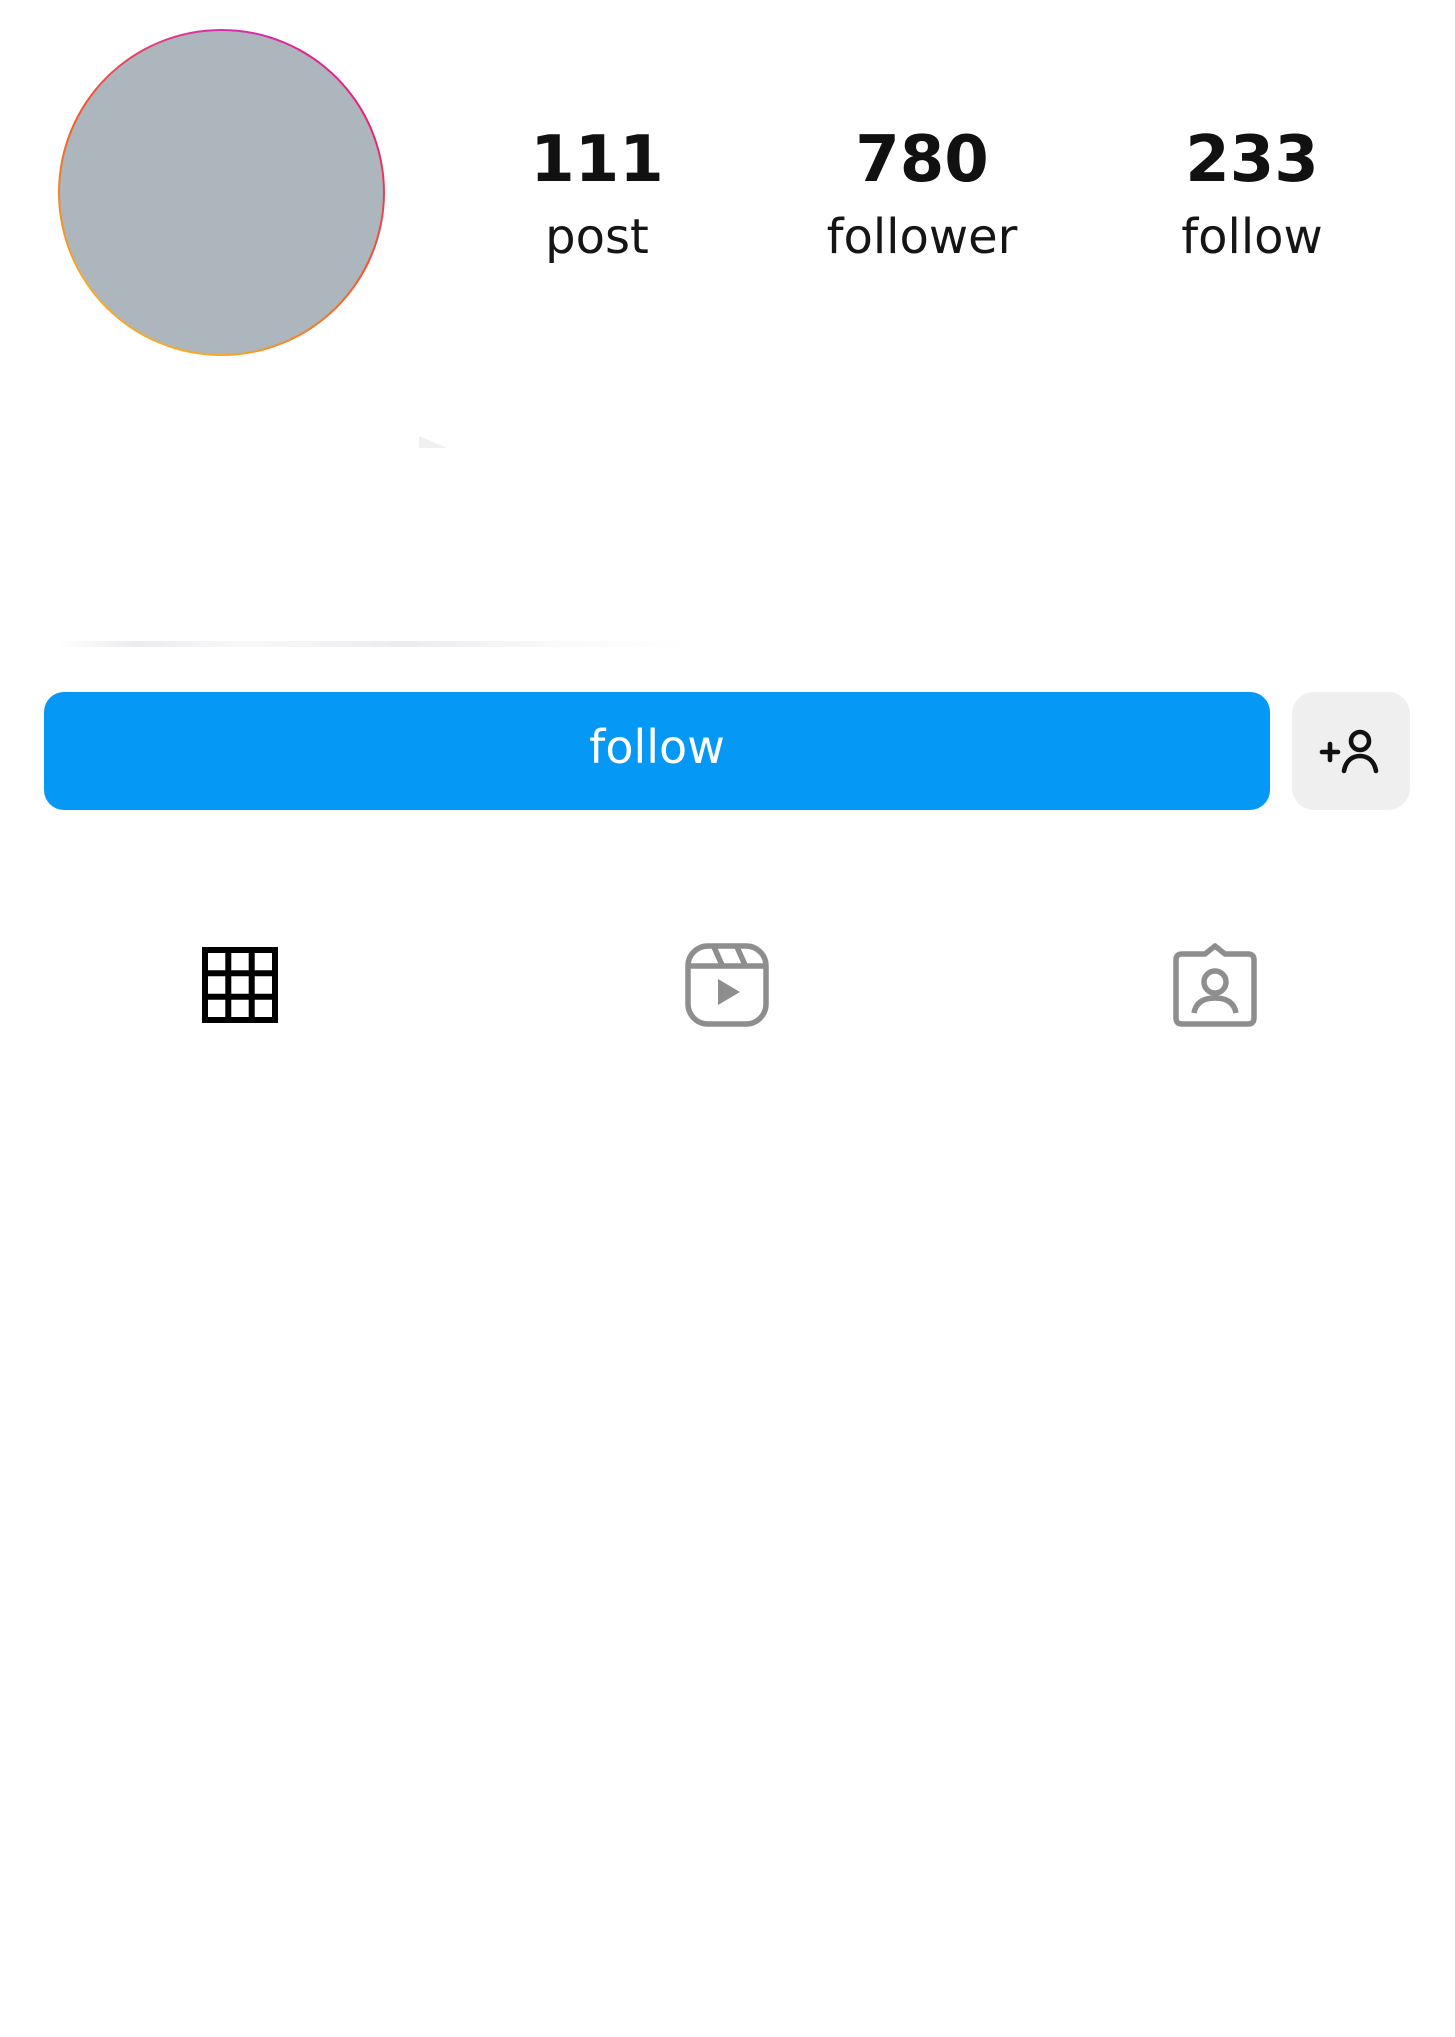  I want to click on avatar-placeholder, so click(221, 192).